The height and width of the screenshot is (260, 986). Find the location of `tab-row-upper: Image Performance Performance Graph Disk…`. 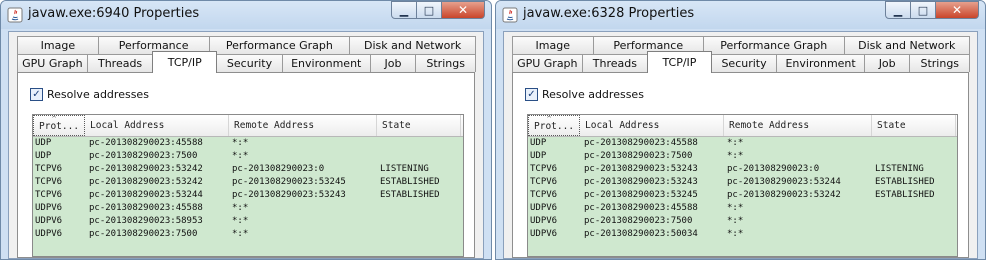

tab-row-upper: Image Performance Performance Graph Disk… is located at coordinates (246, 45).